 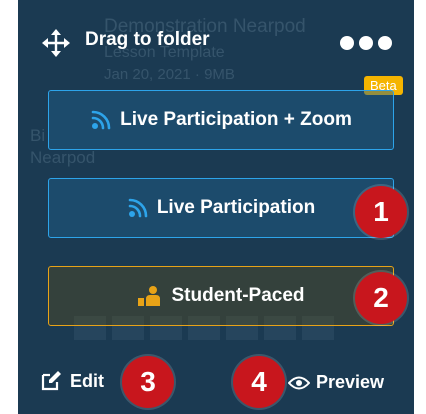 I want to click on student-paced-label: Student-Paced, so click(x=238, y=295).